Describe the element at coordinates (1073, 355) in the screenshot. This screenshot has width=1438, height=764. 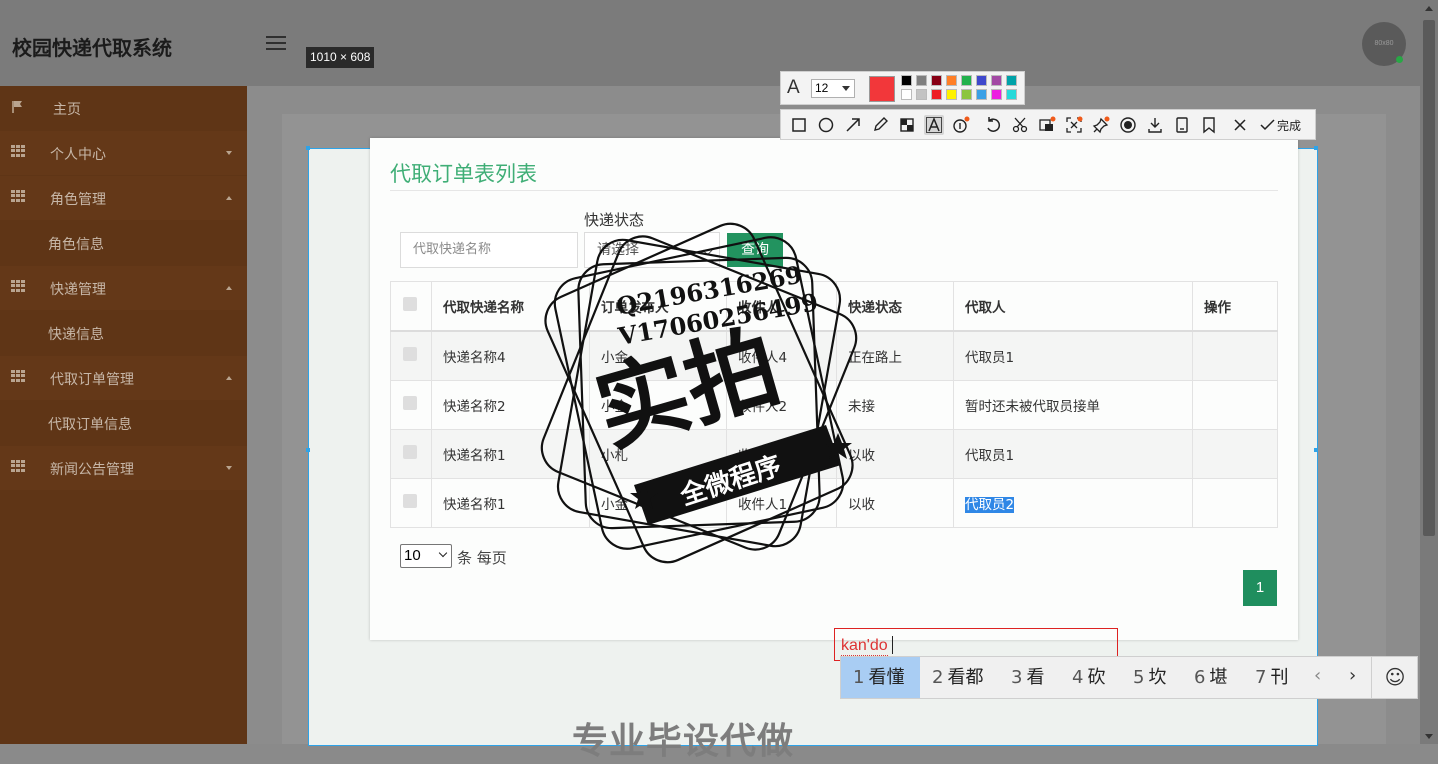
I see `table-cell: 代取员1` at that location.